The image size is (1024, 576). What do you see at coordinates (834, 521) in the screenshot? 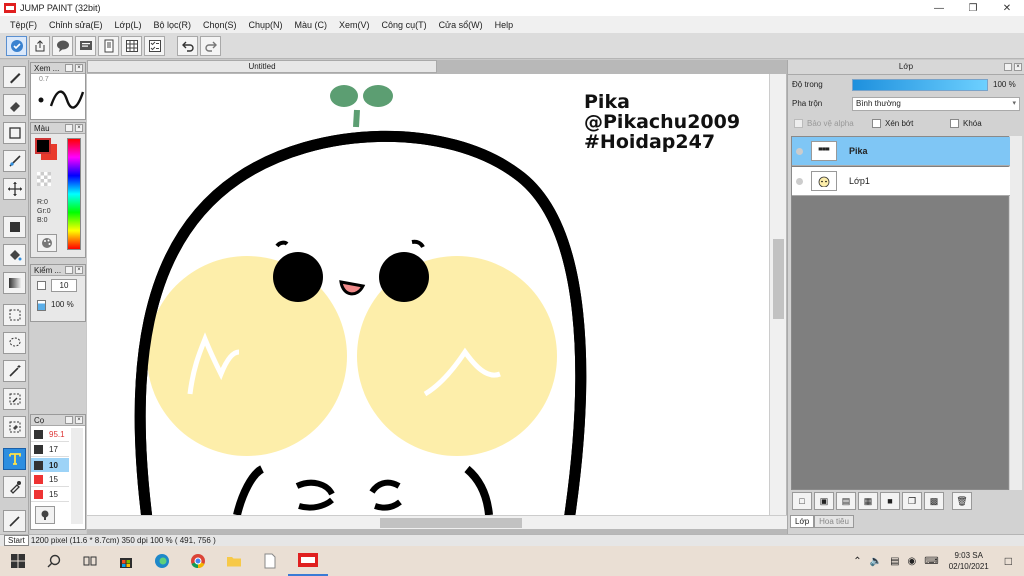
I see `tab-navigator: Hoa tiêu` at bounding box center [834, 521].